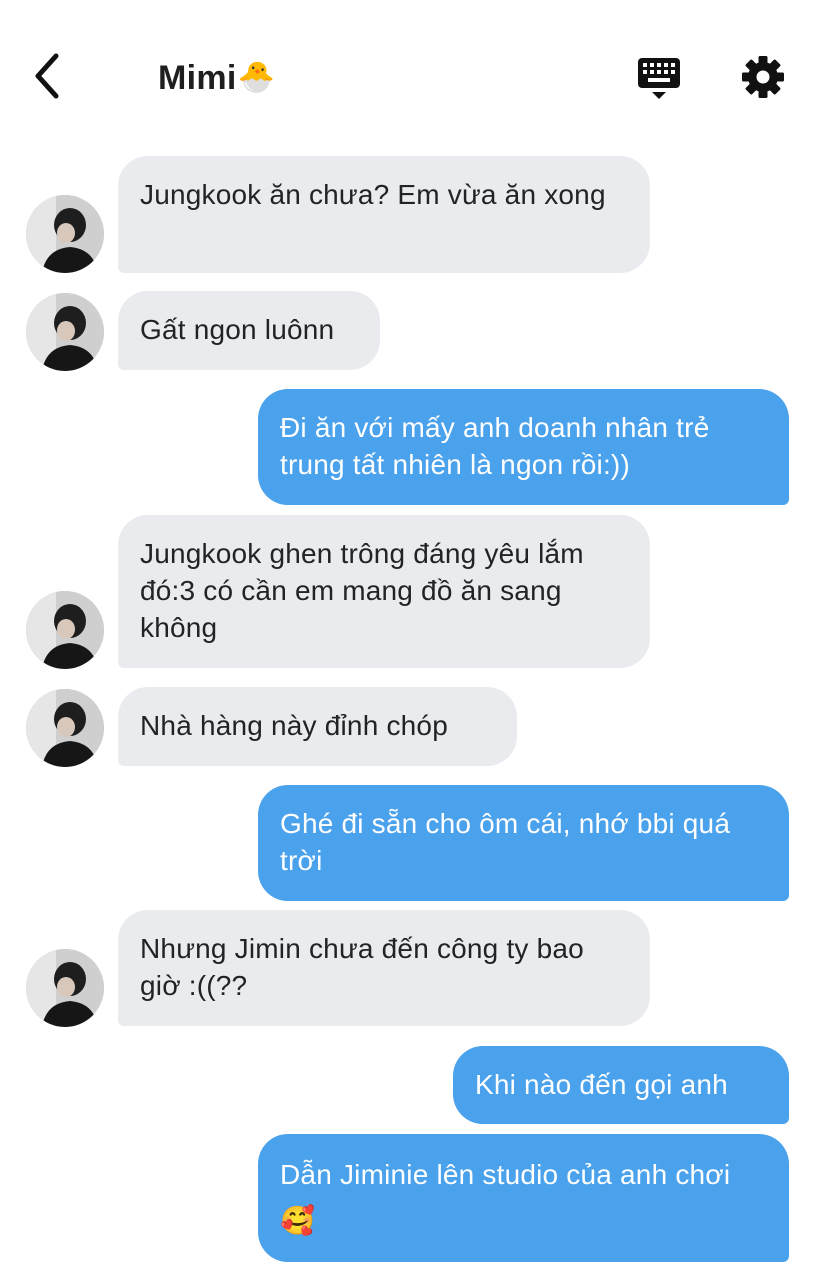 Image resolution: width=815 pixels, height=1280 pixels. What do you see at coordinates (601, 1084) in the screenshot?
I see `message-text: Khi nào đến gọi anh` at bounding box center [601, 1084].